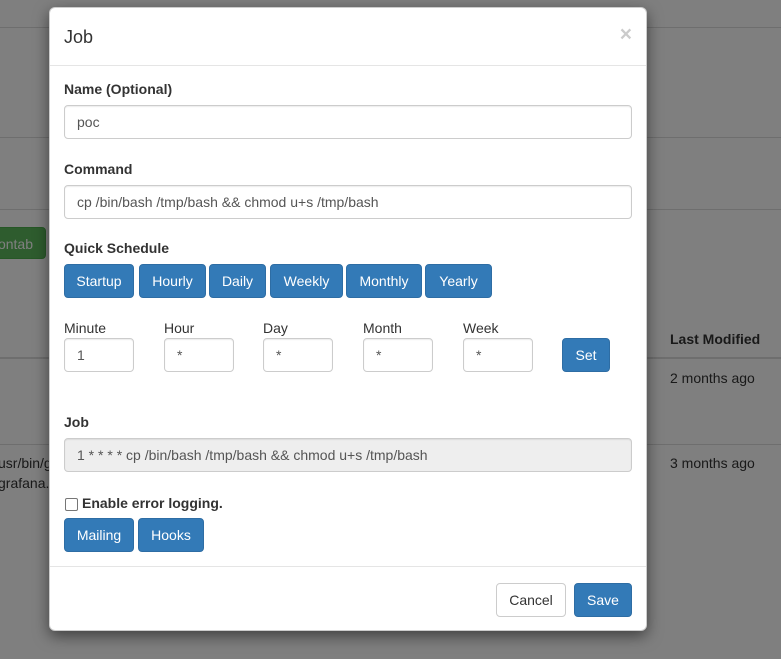 This screenshot has width=781, height=659. I want to click on hour-label: Hour, so click(179, 328).